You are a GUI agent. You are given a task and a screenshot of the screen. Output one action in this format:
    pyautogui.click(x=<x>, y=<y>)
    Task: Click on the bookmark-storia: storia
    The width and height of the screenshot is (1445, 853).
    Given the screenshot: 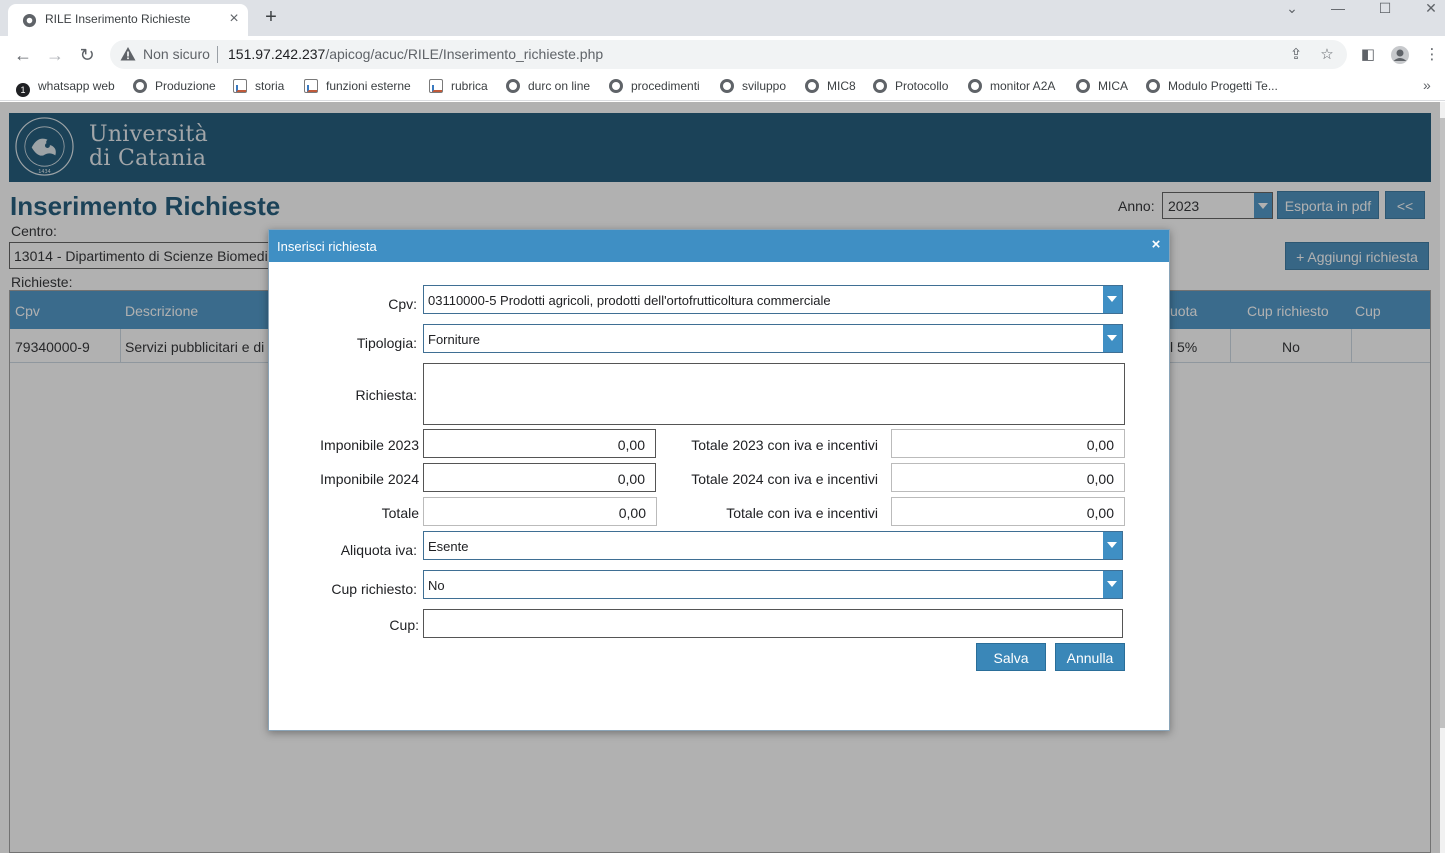 What is the action you would take?
    pyautogui.click(x=258, y=87)
    